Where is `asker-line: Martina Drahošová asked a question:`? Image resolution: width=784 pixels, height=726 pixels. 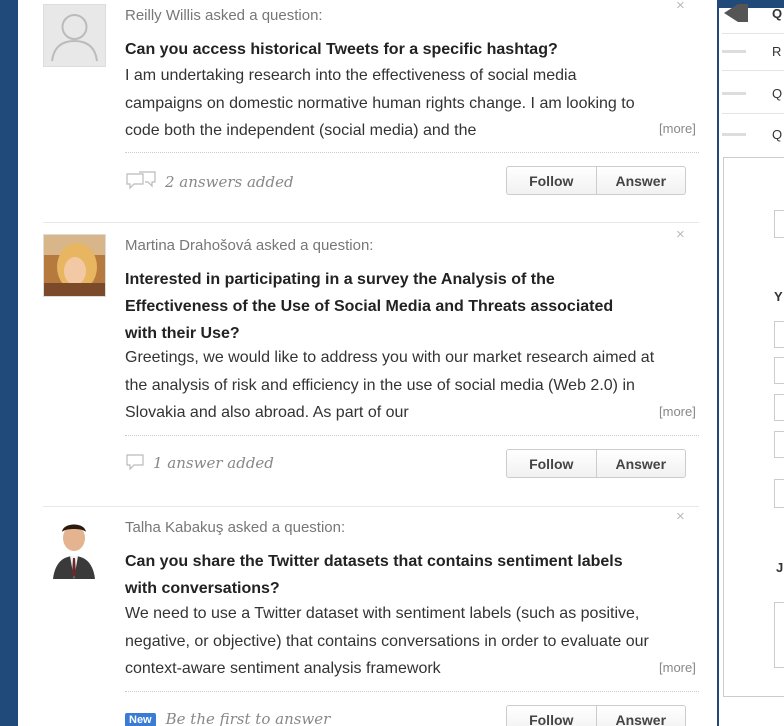 asker-line: Martina Drahošová asked a question: is located at coordinates (249, 245).